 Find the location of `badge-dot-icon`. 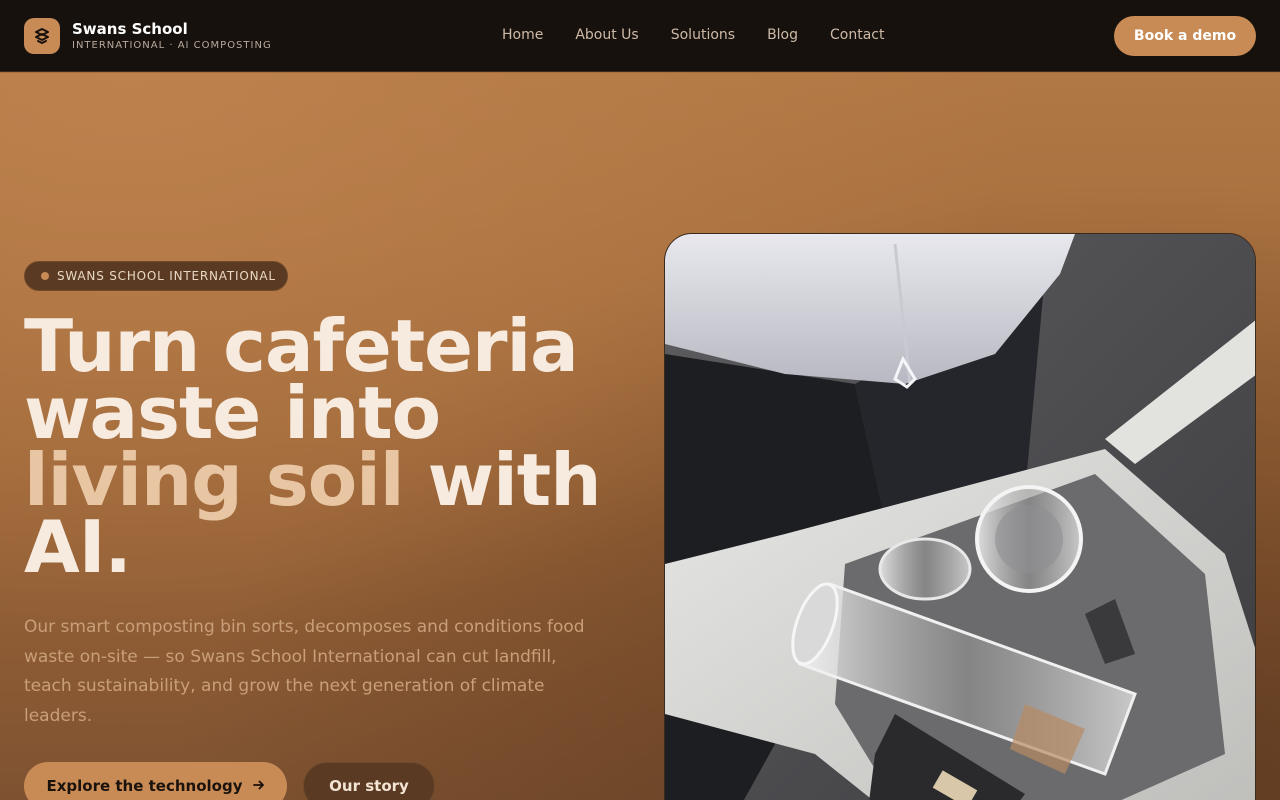

badge-dot-icon is located at coordinates (45, 276).